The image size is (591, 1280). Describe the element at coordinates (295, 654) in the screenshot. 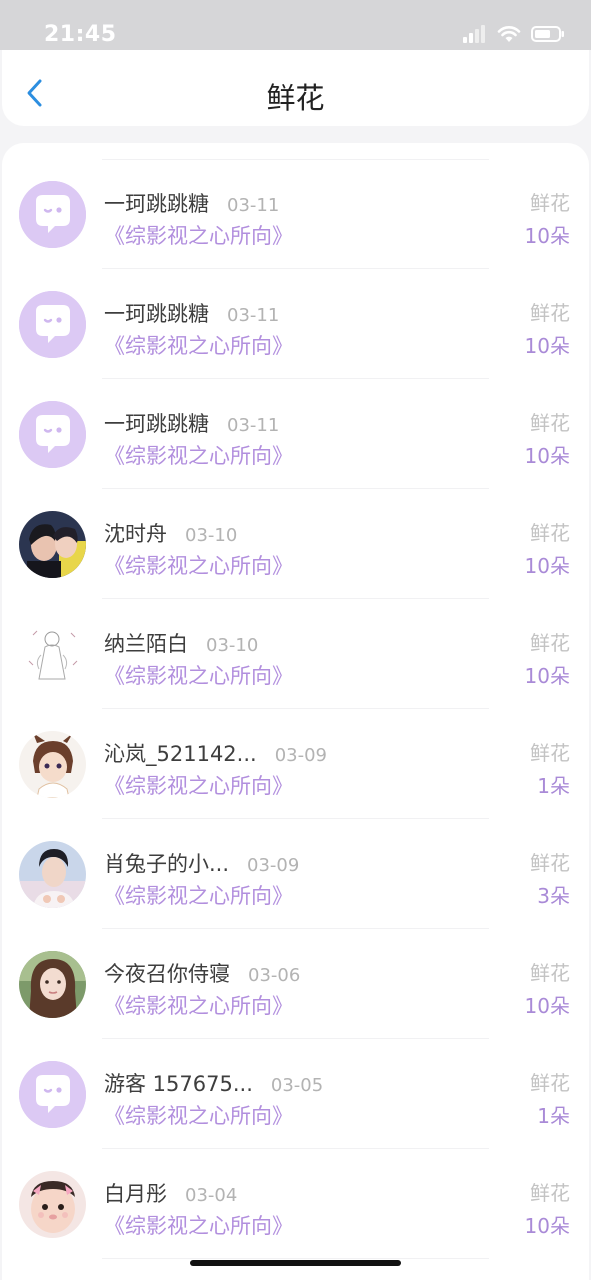

I see `list-item-5: 纳兰陌白 03-10 《综影视之心所向》 鲜花 10朵` at that location.